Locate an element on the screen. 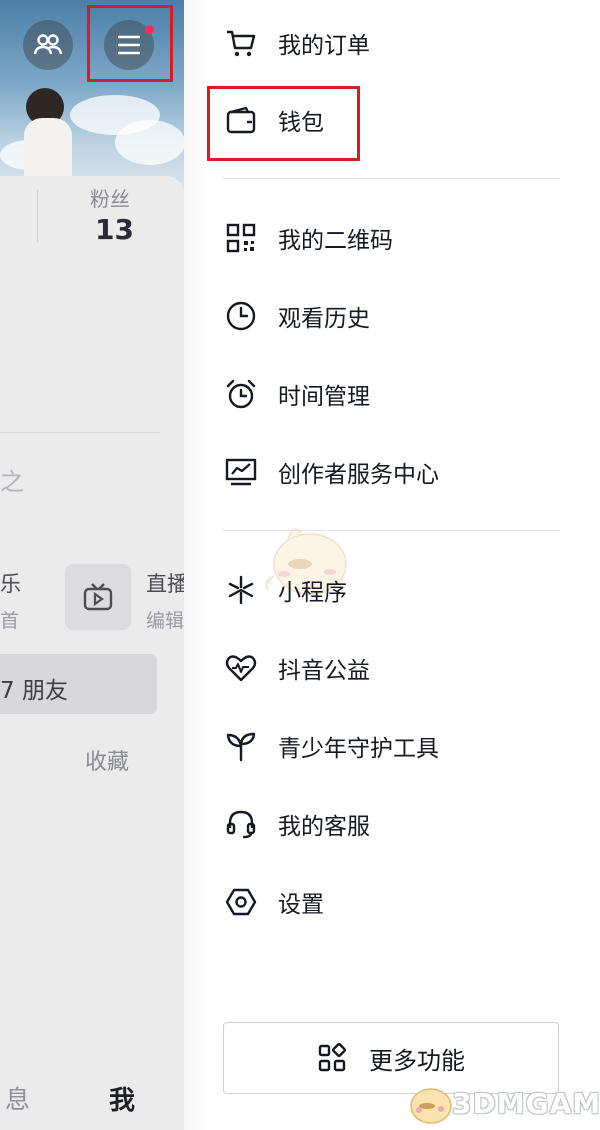  menu-item-youth-protection: 青少年守护工具 is located at coordinates (402, 746).